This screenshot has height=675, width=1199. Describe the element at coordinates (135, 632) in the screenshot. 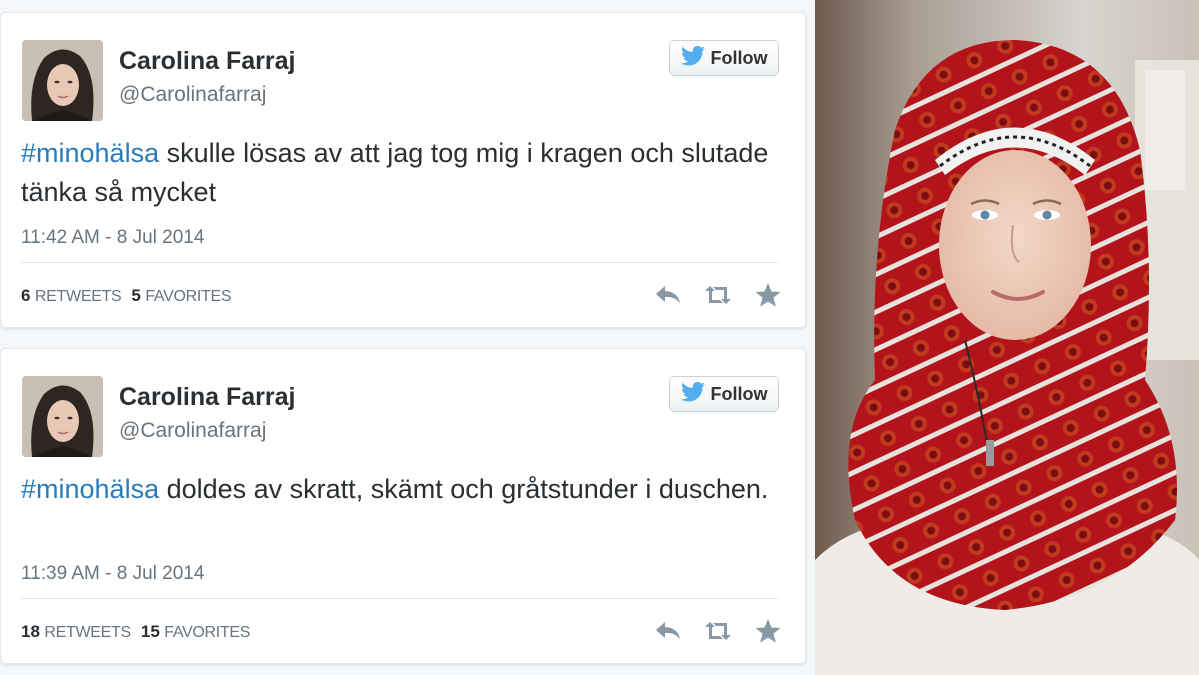

I see `tweet-stats: 18 RETWEETS 15 FAVORITES` at that location.